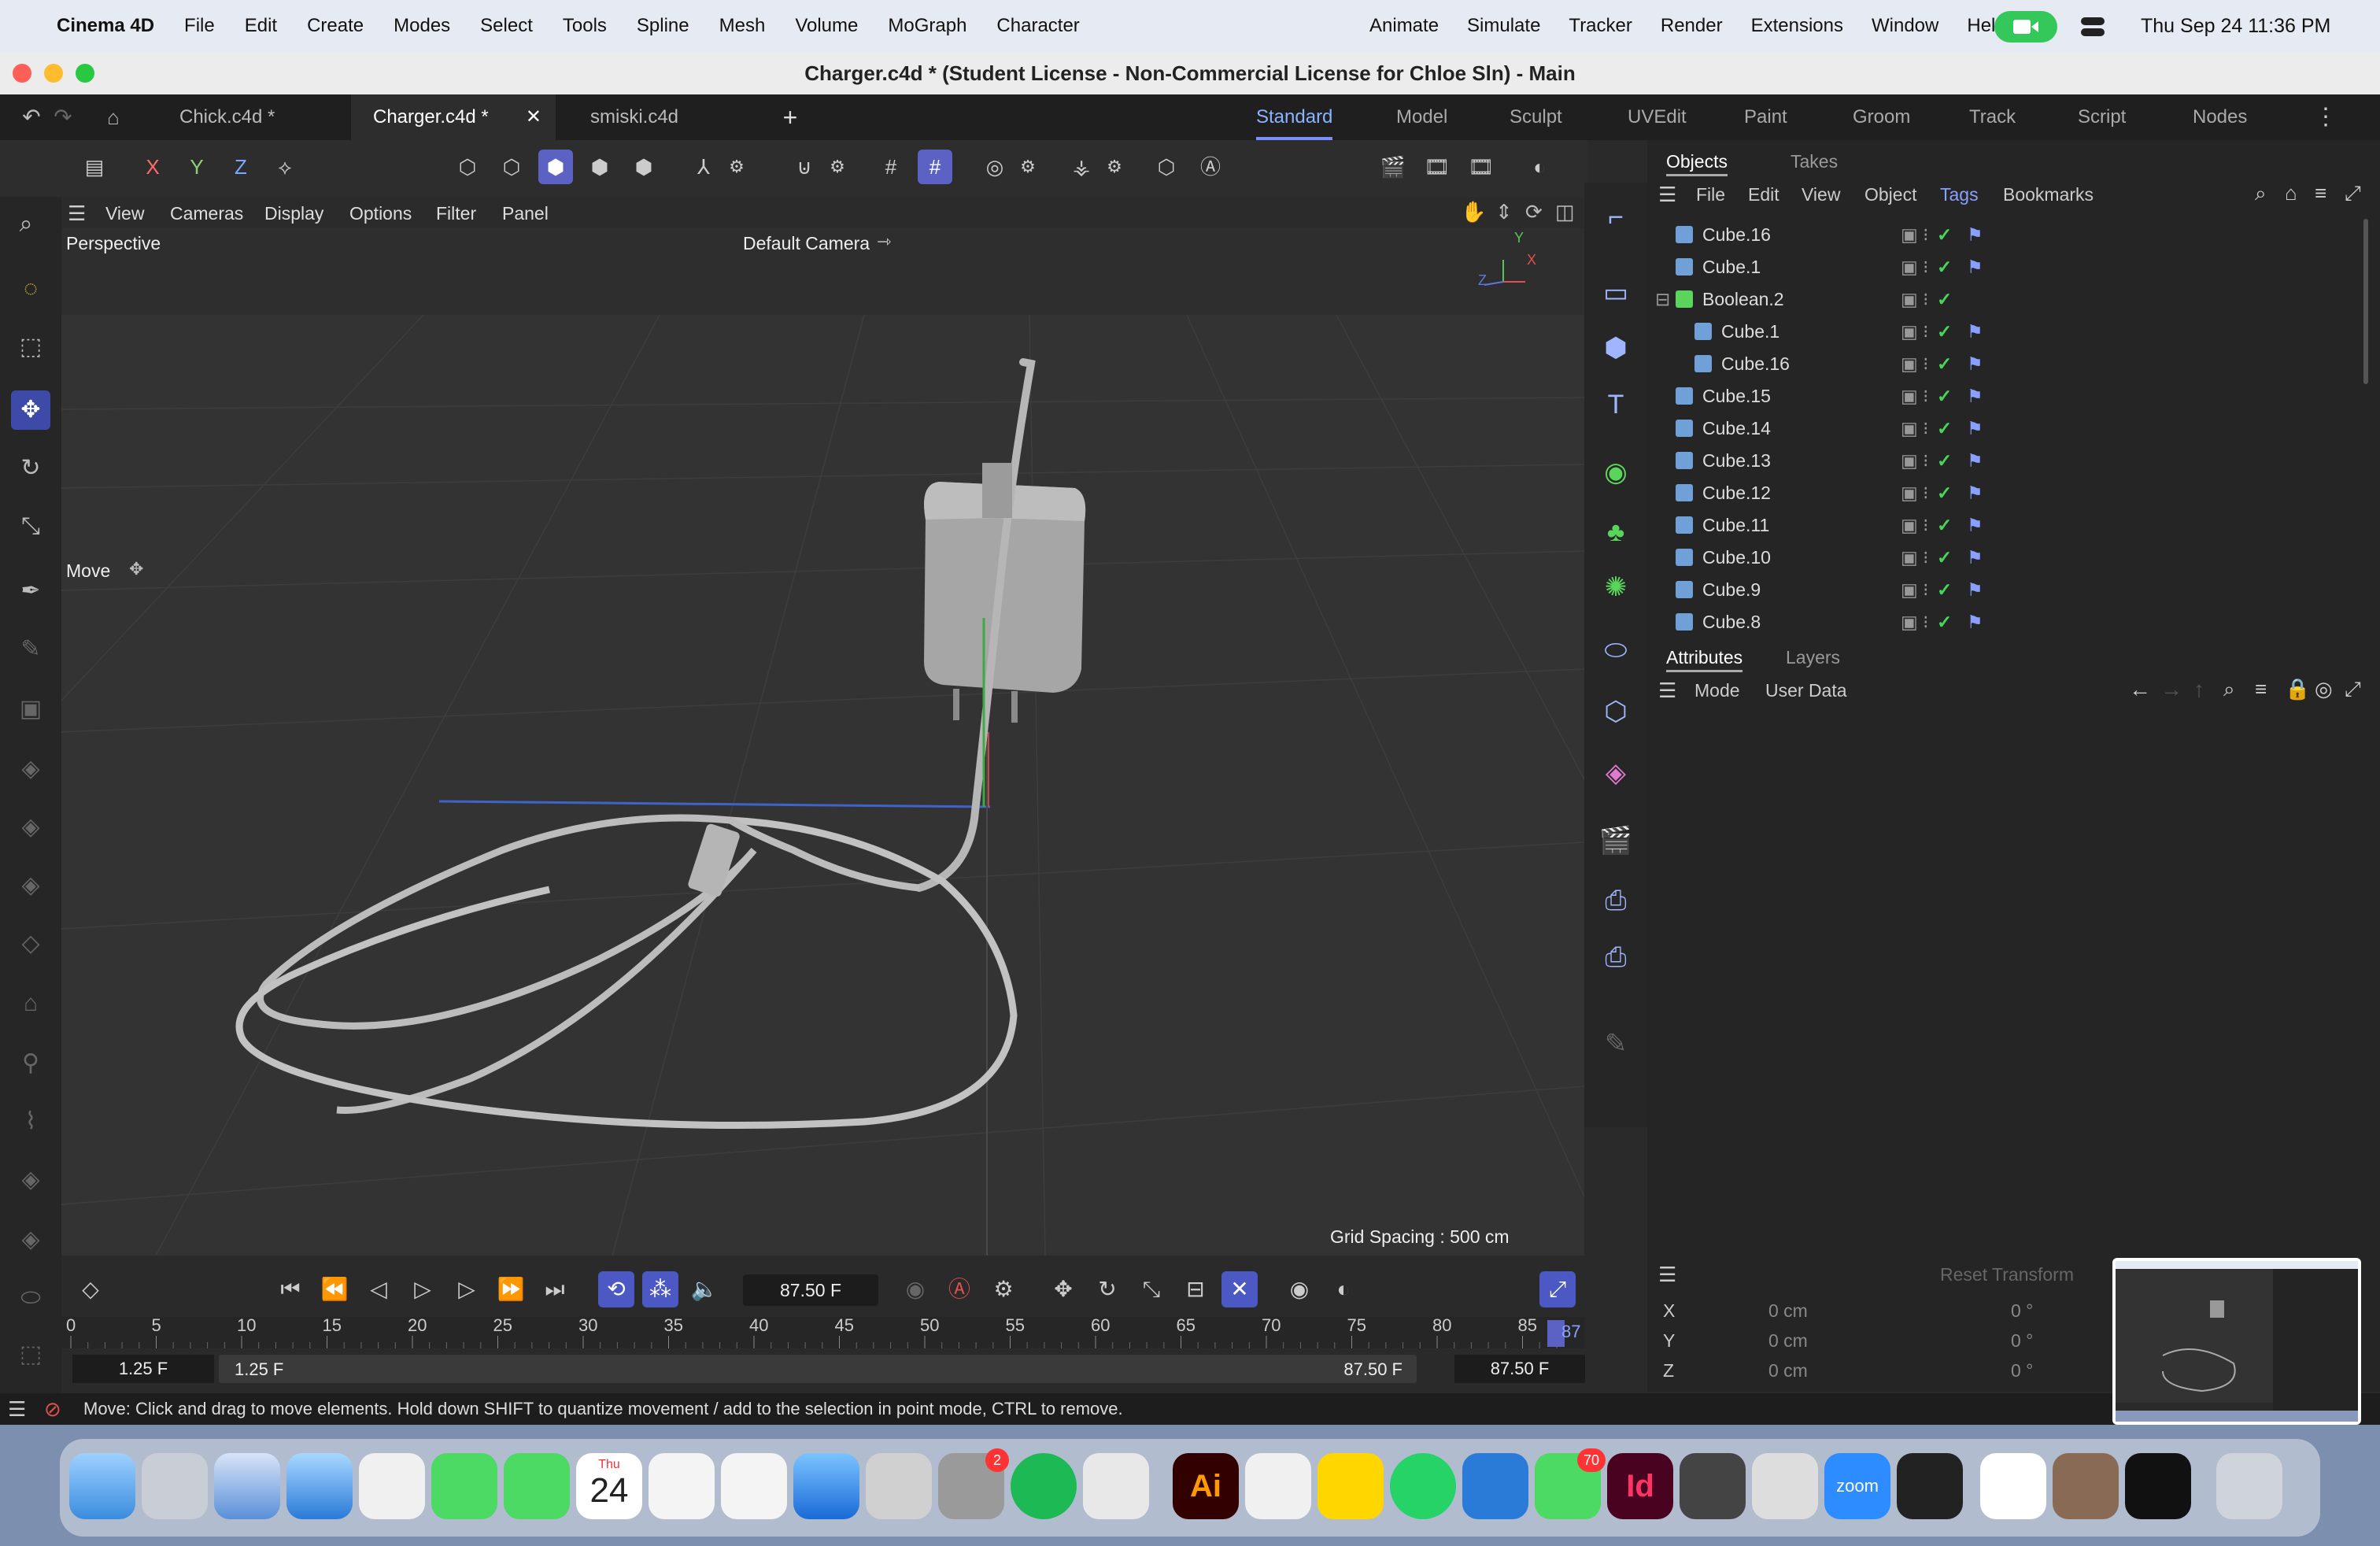 This screenshot has width=2380, height=1546. I want to click on key-parameter-icon: ⊟, so click(1195, 1289).